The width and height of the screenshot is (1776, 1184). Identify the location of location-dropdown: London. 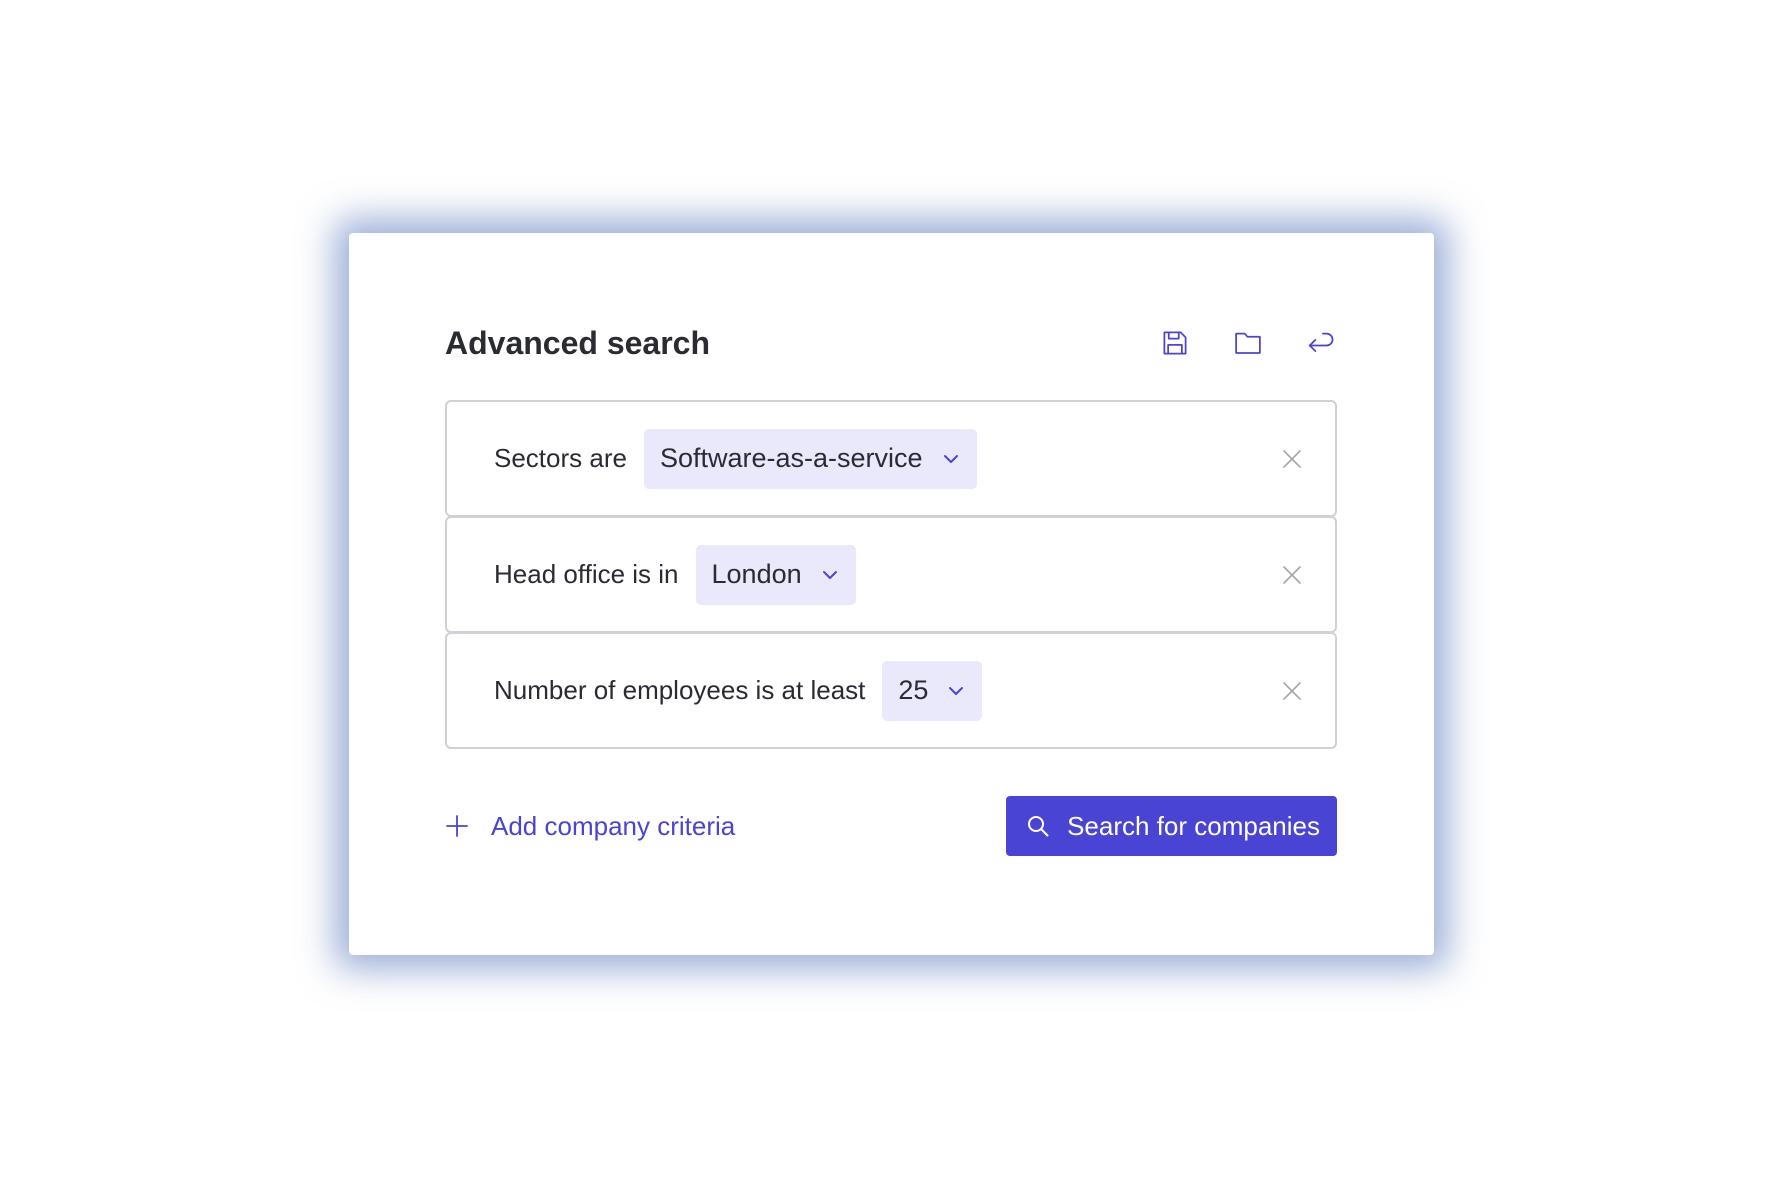
(775, 574).